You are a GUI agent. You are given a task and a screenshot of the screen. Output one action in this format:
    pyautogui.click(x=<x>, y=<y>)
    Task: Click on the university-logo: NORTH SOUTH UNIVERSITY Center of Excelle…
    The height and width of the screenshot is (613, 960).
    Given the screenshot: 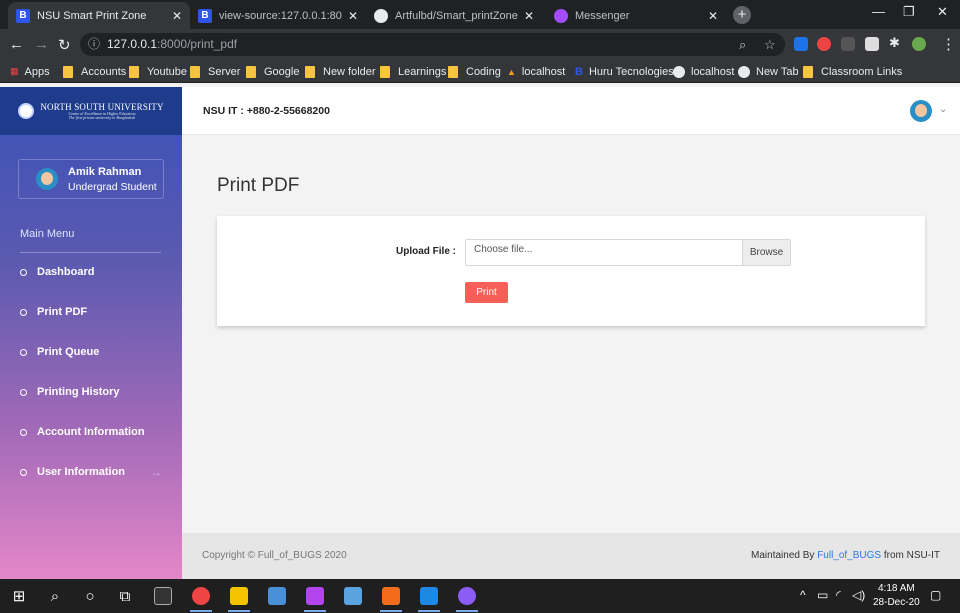 What is the action you would take?
    pyautogui.click(x=91, y=111)
    